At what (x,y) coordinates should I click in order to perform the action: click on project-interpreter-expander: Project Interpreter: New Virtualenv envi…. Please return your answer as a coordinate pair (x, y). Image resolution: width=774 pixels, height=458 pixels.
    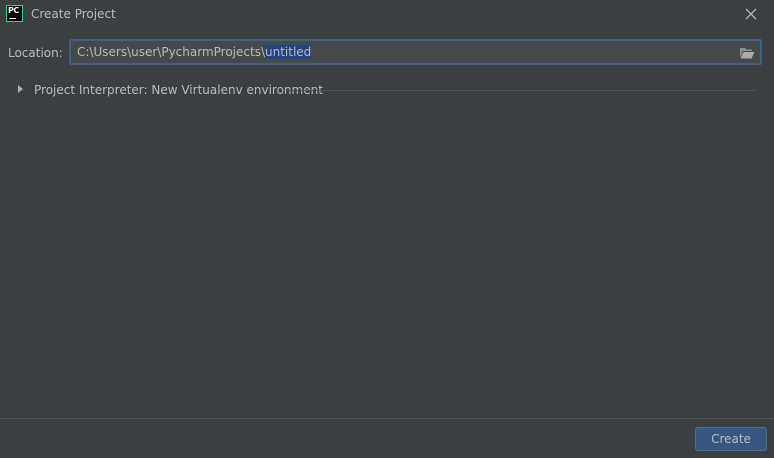
    Looking at the image, I should click on (388, 90).